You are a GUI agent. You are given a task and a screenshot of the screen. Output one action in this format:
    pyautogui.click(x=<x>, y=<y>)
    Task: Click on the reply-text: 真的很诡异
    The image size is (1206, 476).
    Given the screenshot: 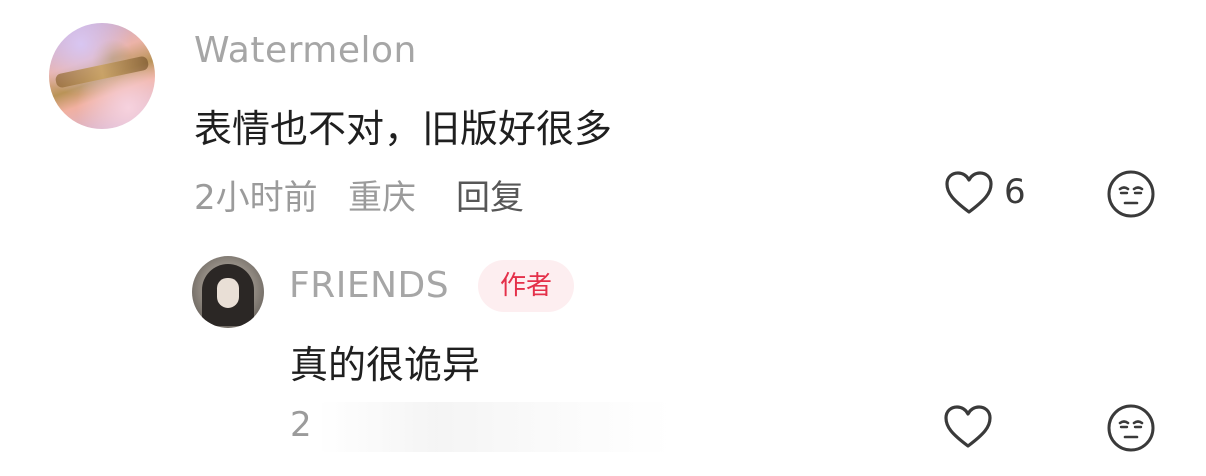 What is the action you would take?
    pyautogui.click(x=385, y=365)
    